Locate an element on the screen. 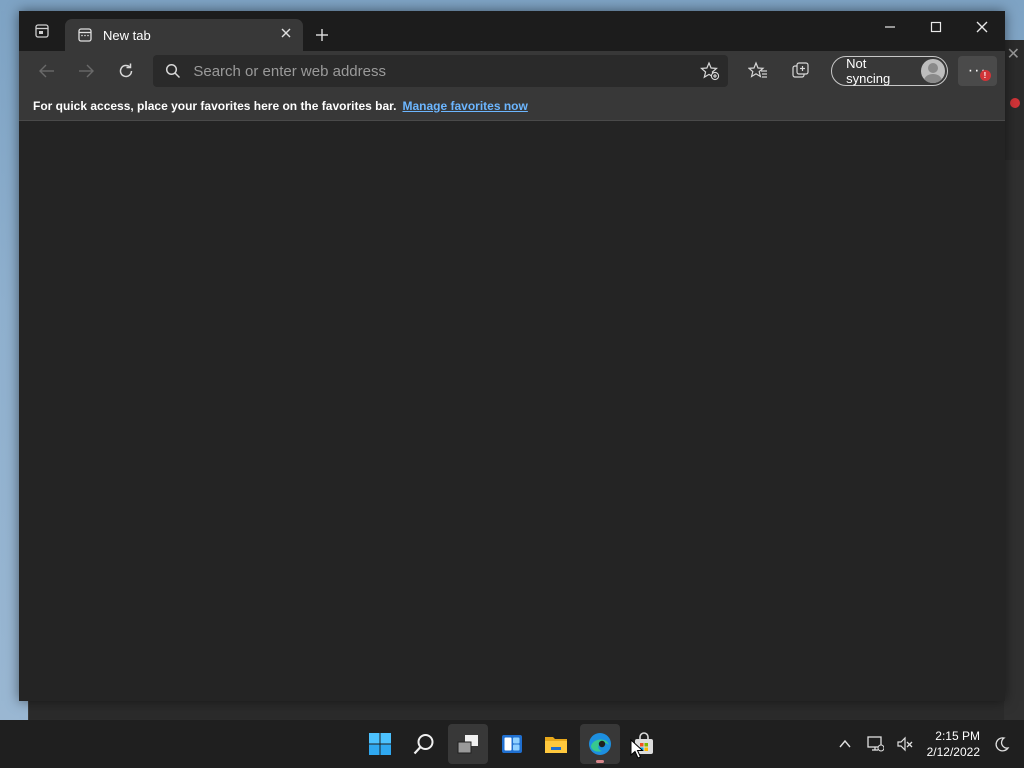  task-view-icon is located at coordinates (467, 744).